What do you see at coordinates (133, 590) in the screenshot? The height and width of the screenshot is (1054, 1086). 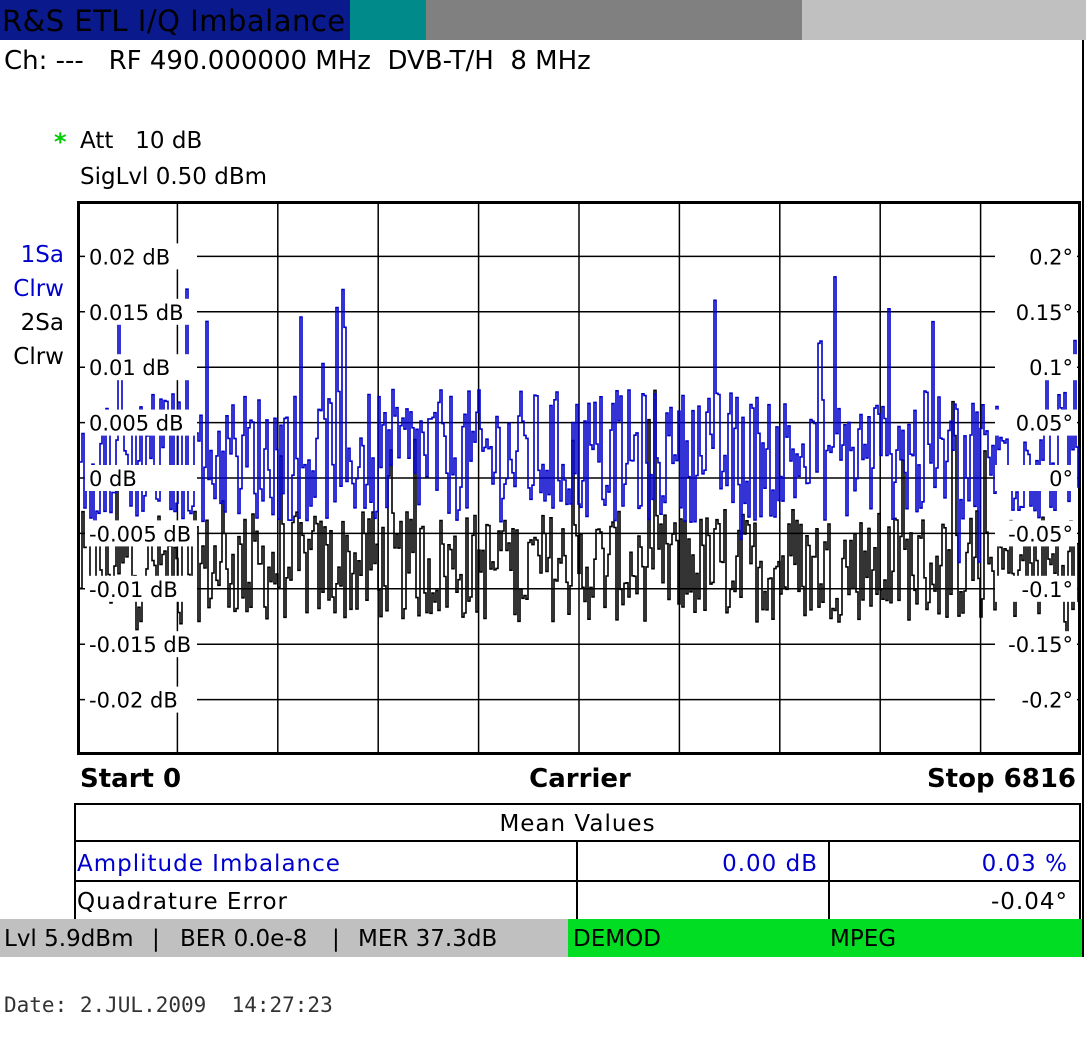 I see `y-left-tick: -0.01 dB` at bounding box center [133, 590].